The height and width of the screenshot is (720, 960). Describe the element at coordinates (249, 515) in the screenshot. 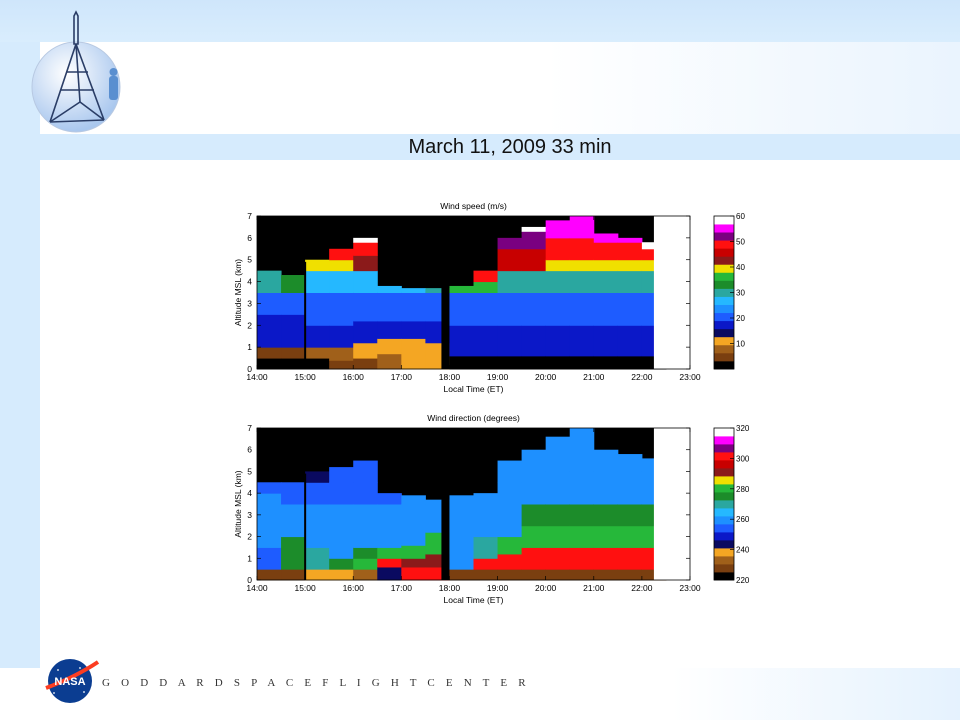

I see `y-tick-label: 3` at that location.